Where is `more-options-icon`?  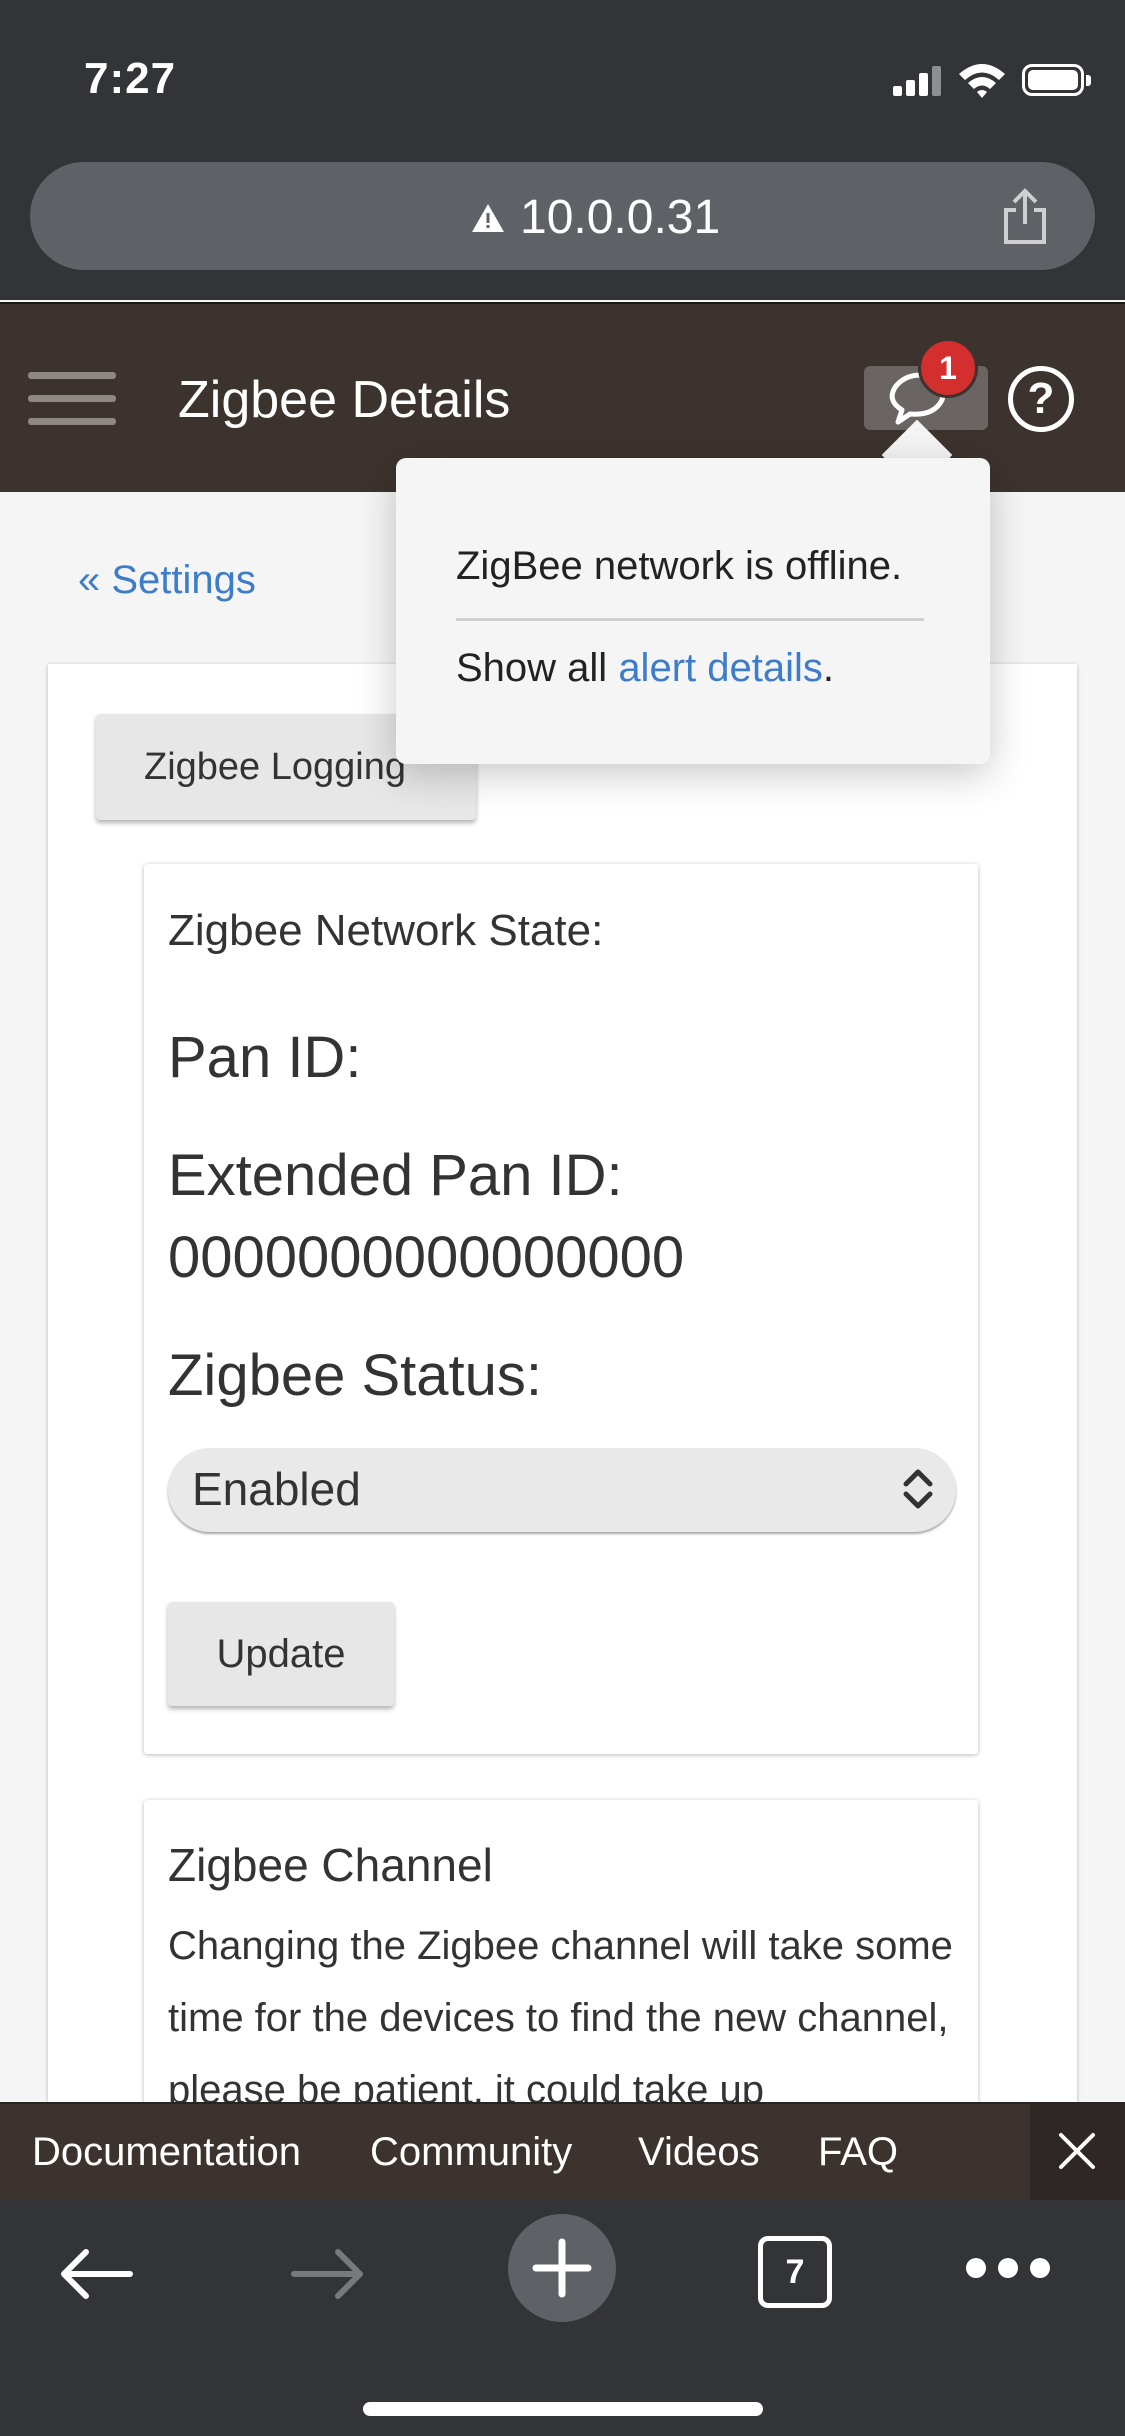 more-options-icon is located at coordinates (1008, 2269).